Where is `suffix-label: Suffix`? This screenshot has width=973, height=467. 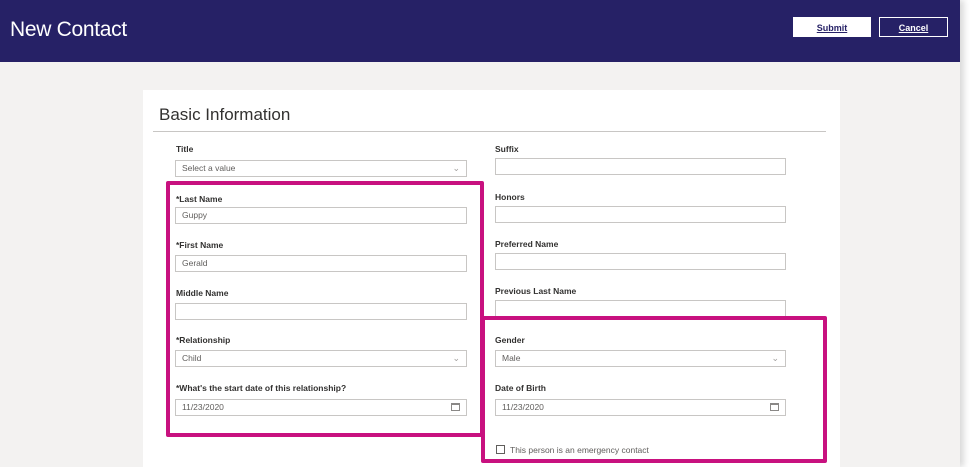 suffix-label: Suffix is located at coordinates (507, 149).